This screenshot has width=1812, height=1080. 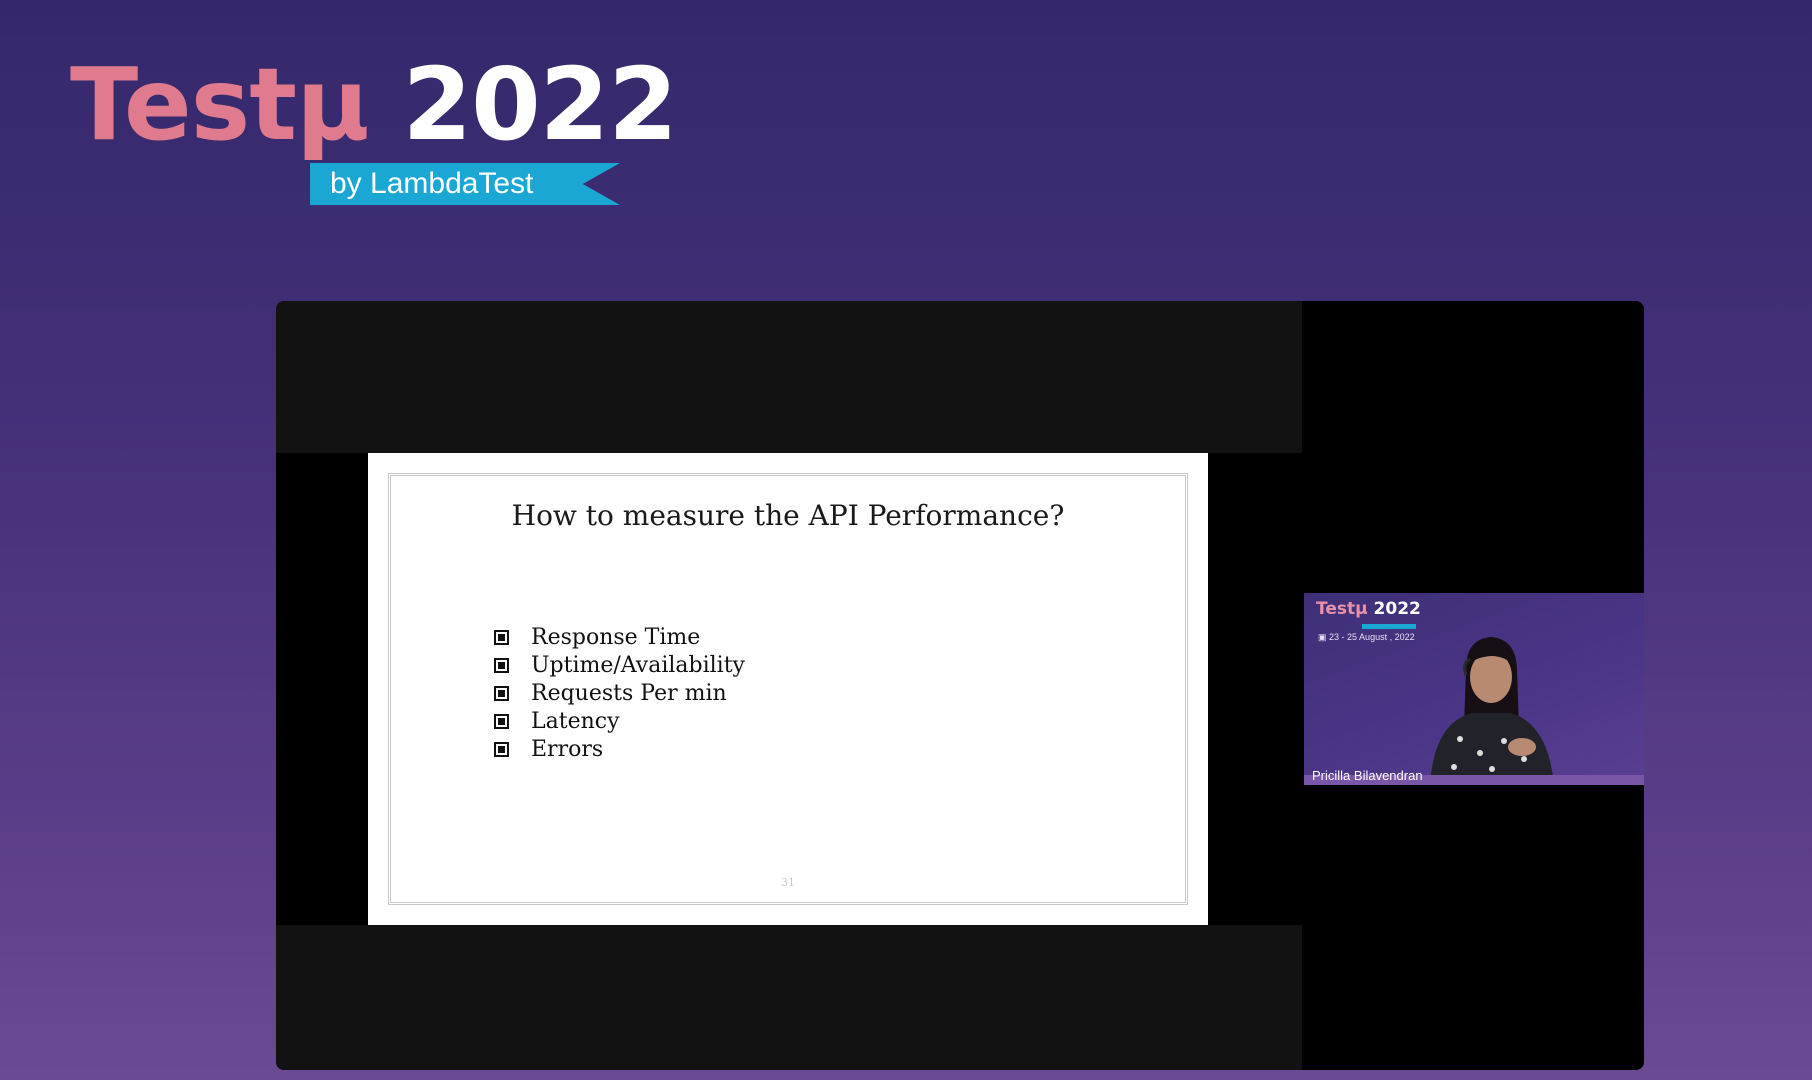 I want to click on slide-bullet: Response Time, so click(x=619, y=637).